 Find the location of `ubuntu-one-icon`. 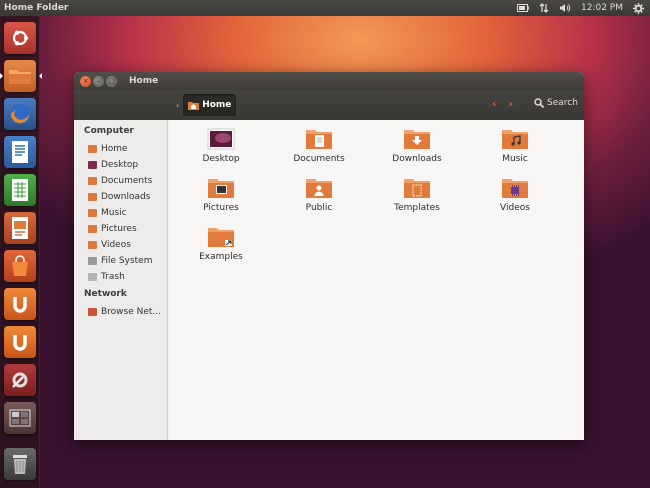

ubuntu-one-icon is located at coordinates (20, 305).